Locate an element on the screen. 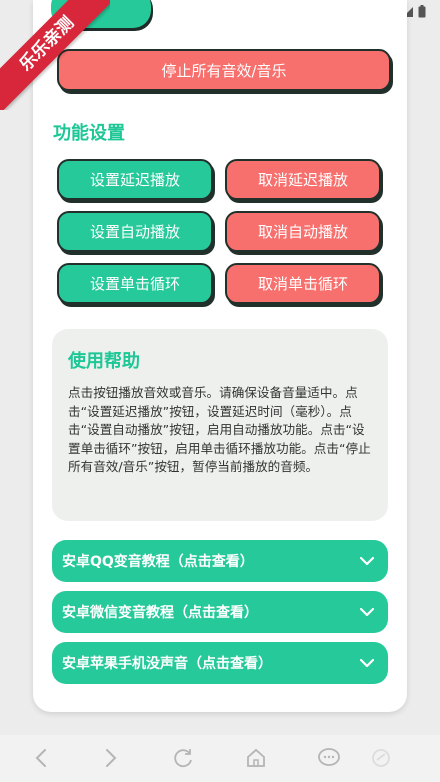  set-delay-play-button: 设置延迟播放 is located at coordinates (135, 179).